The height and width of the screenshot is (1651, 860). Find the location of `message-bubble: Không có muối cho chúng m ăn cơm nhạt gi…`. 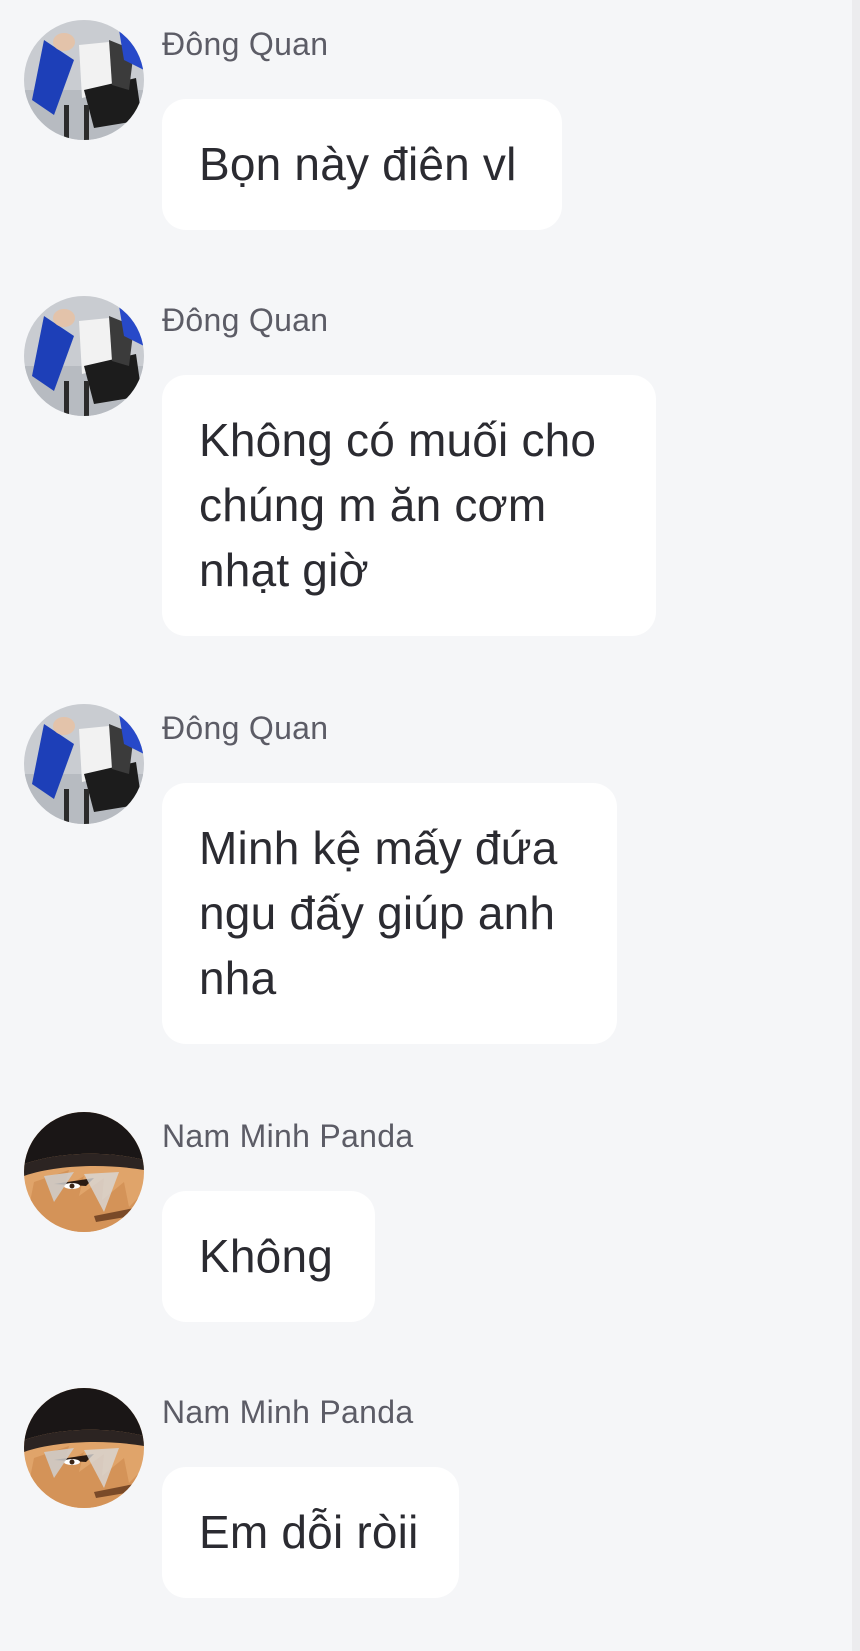

message-bubble: Không có muối cho chúng m ăn cơm nhạt gi… is located at coordinates (409, 505).